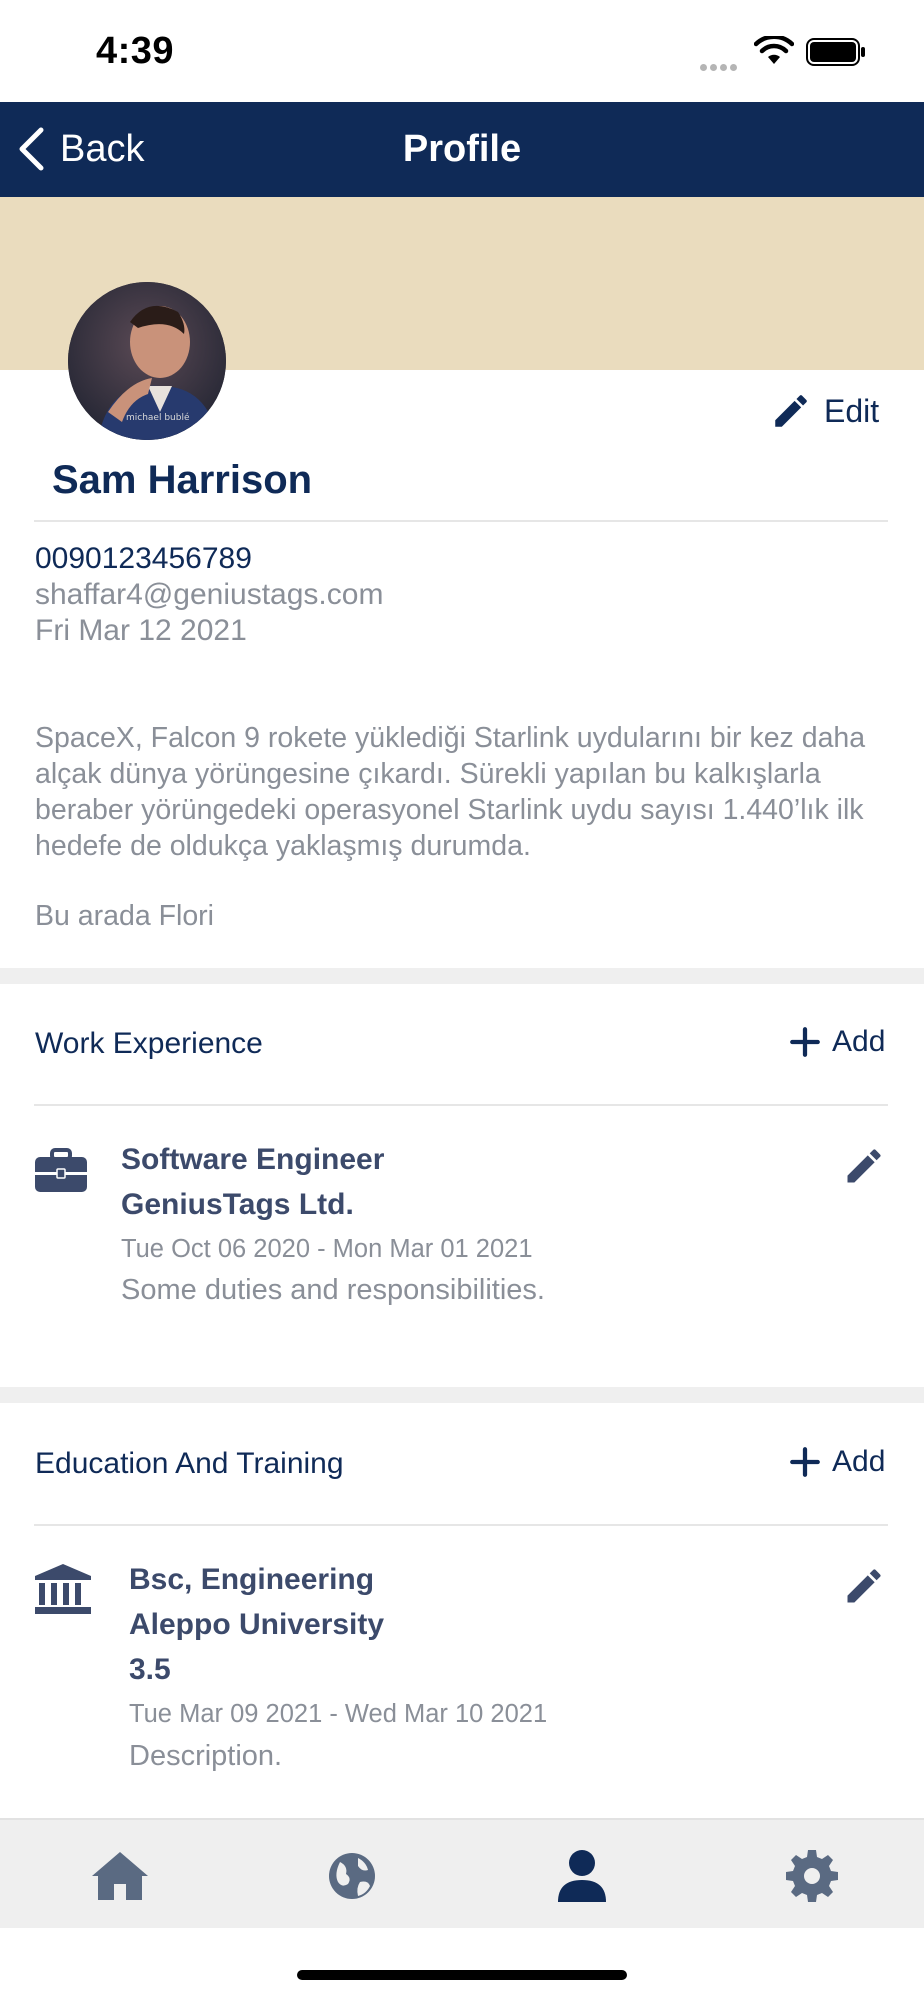 The width and height of the screenshot is (924, 2000). What do you see at coordinates (182, 480) in the screenshot?
I see `profile-name: Sam Harrison` at bounding box center [182, 480].